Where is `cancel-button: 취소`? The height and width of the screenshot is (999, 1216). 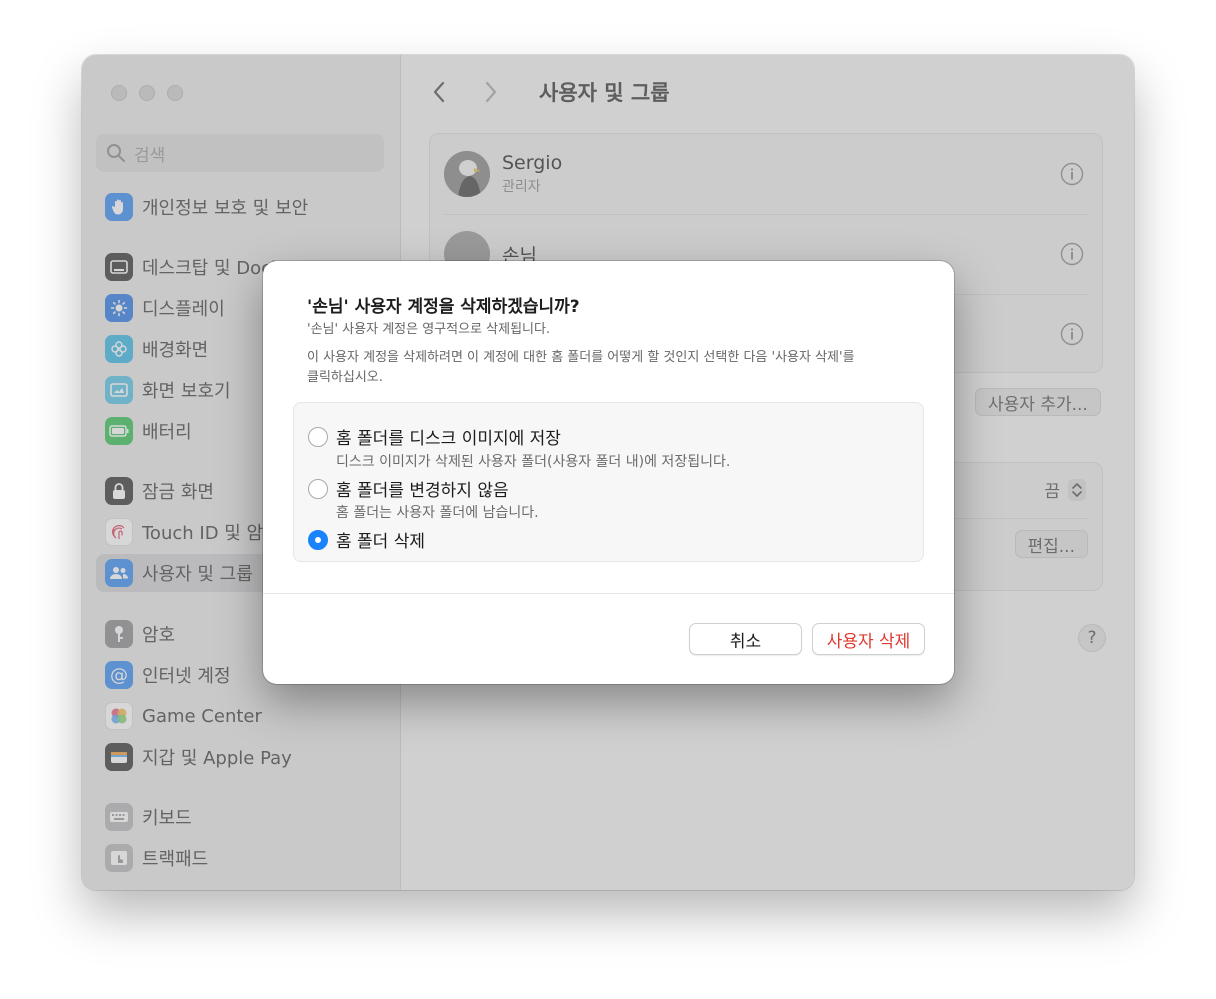
cancel-button: 취소 is located at coordinates (745, 639).